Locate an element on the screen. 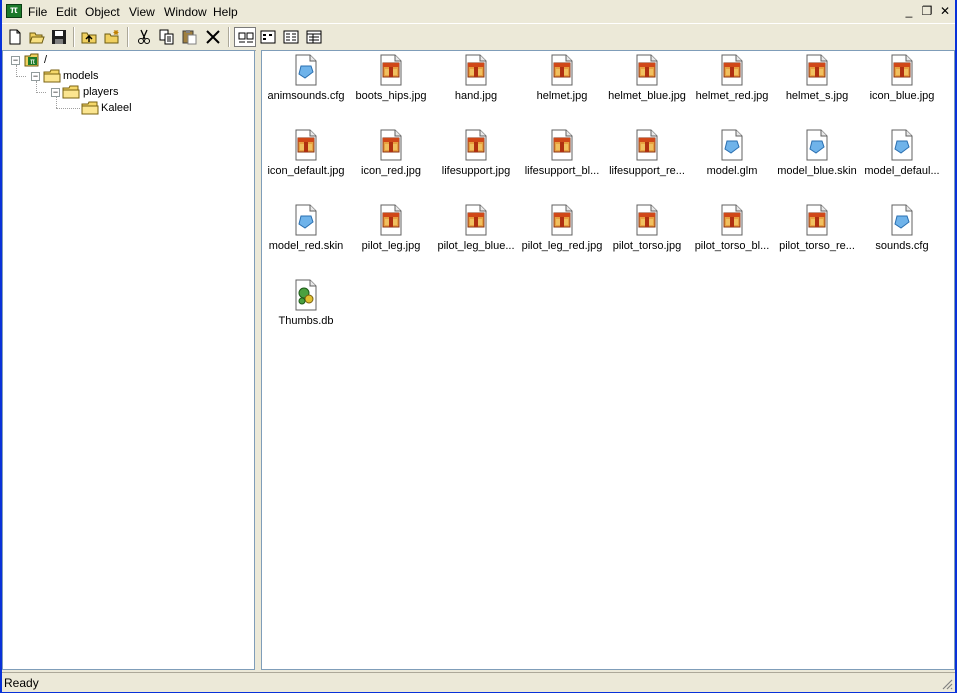  file-item: hand.jpg is located at coordinates (476, 87).